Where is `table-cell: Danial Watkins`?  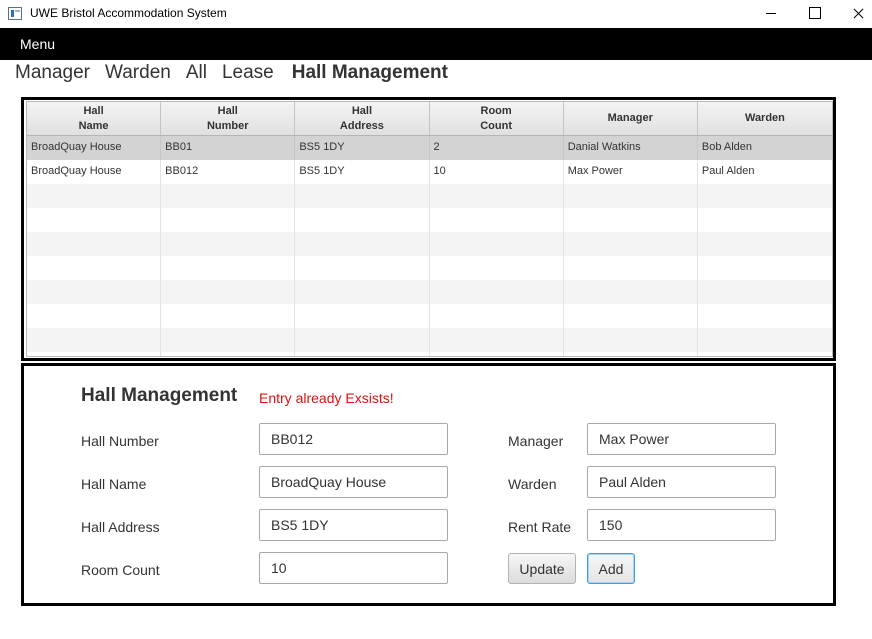
table-cell: Danial Watkins is located at coordinates (631, 148).